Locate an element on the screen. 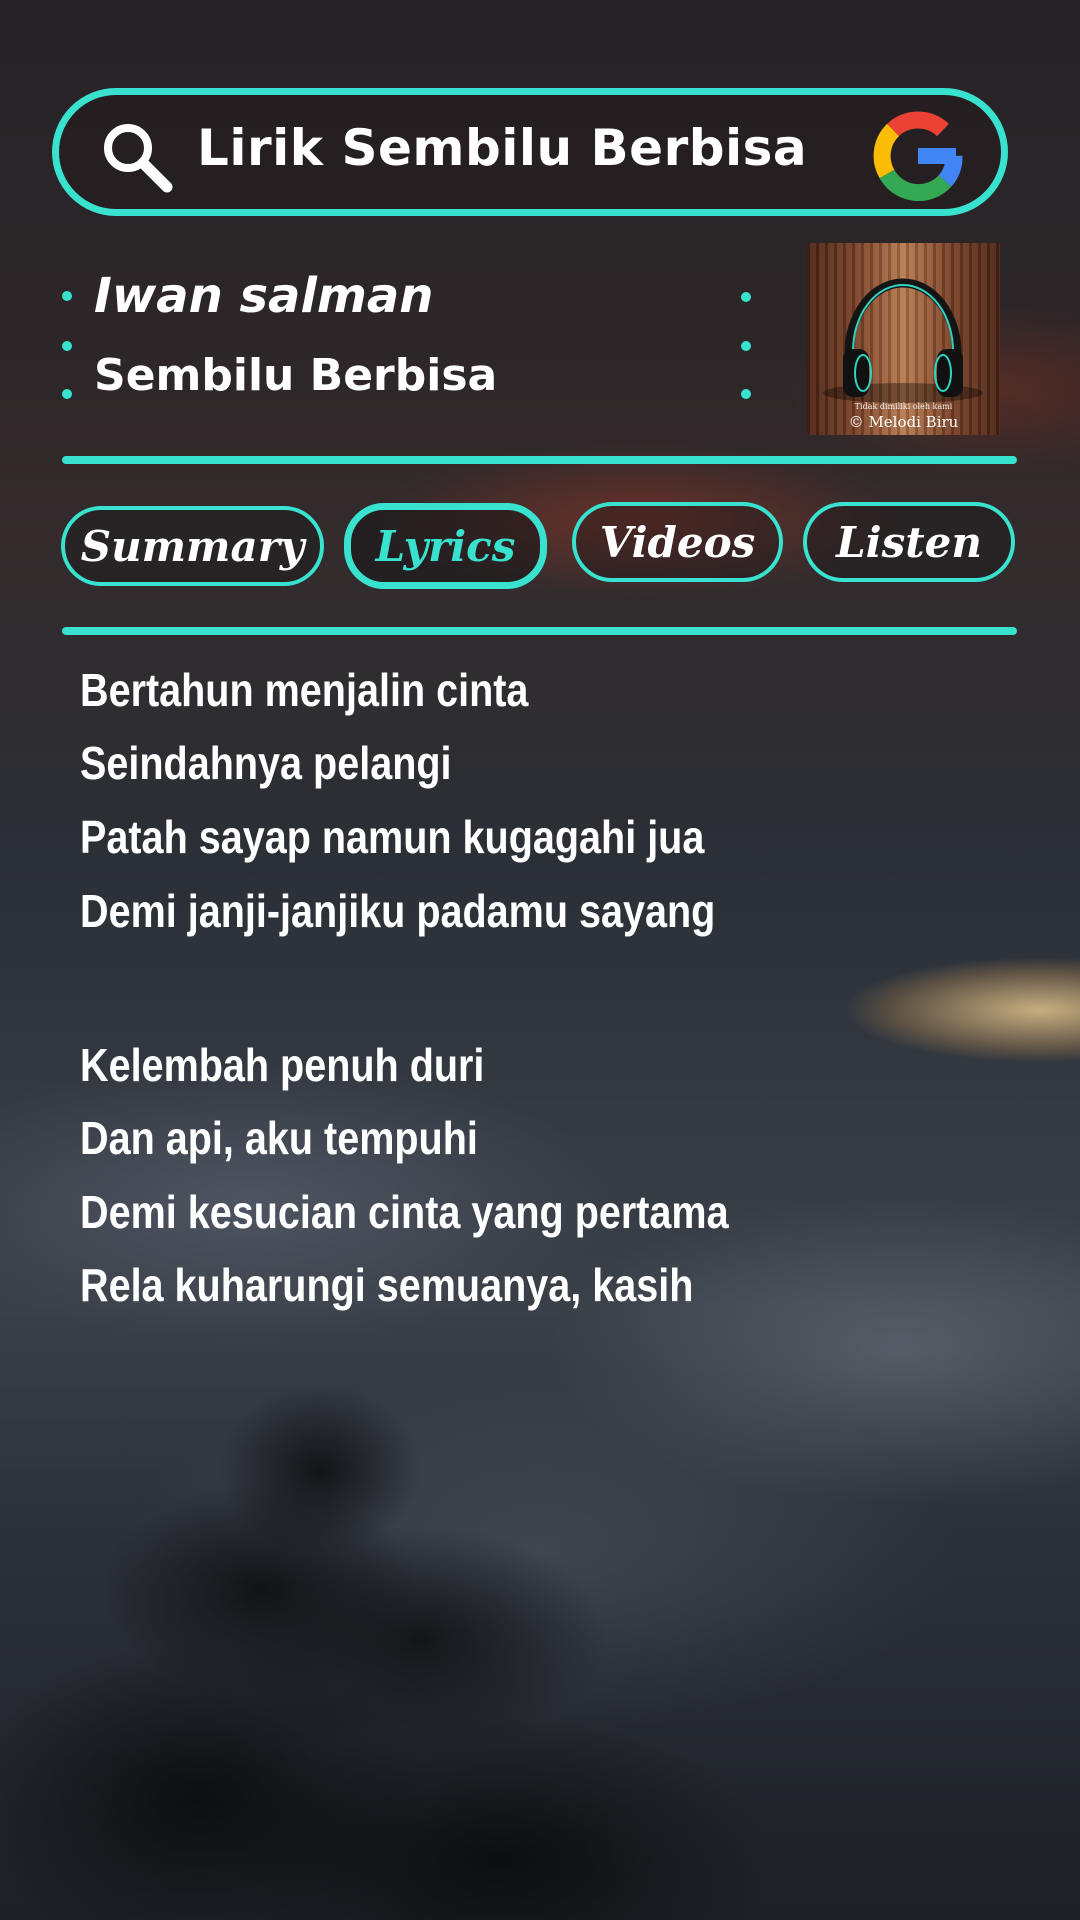 This screenshot has width=1080, height=1920. google-icon is located at coordinates (918, 156).